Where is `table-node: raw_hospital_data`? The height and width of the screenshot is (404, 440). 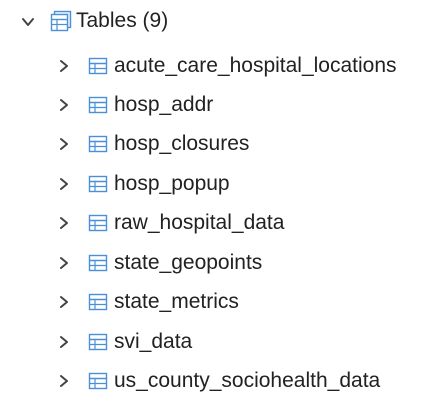 table-node: raw_hospital_data is located at coordinates (220, 223).